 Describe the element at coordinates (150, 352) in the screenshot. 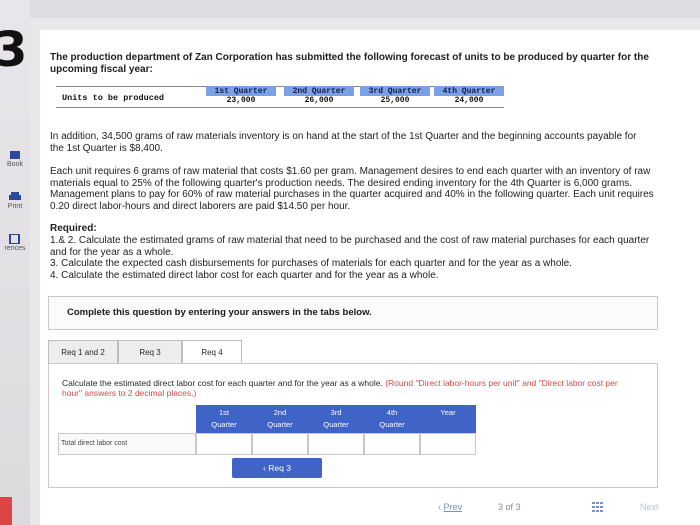

I see `tab-req-3: Req 3` at that location.